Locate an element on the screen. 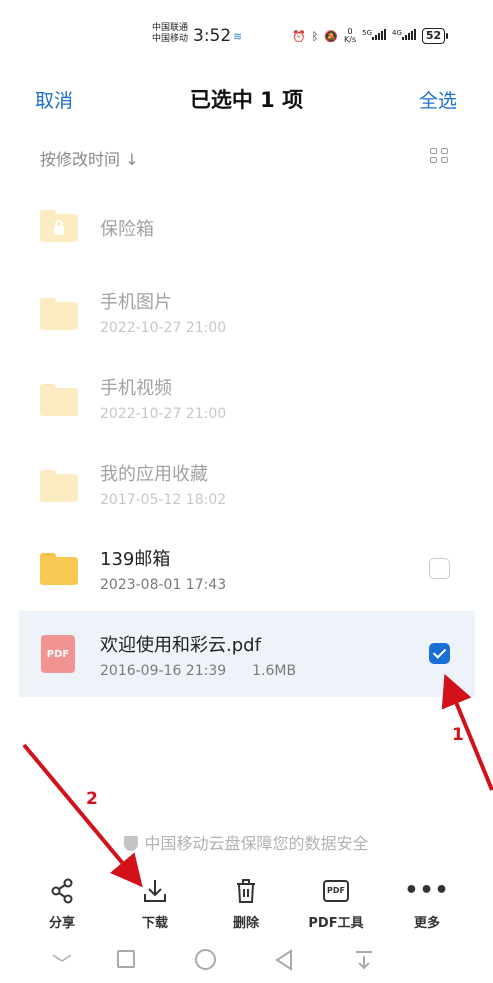  share-icon is located at coordinates (62, 891).